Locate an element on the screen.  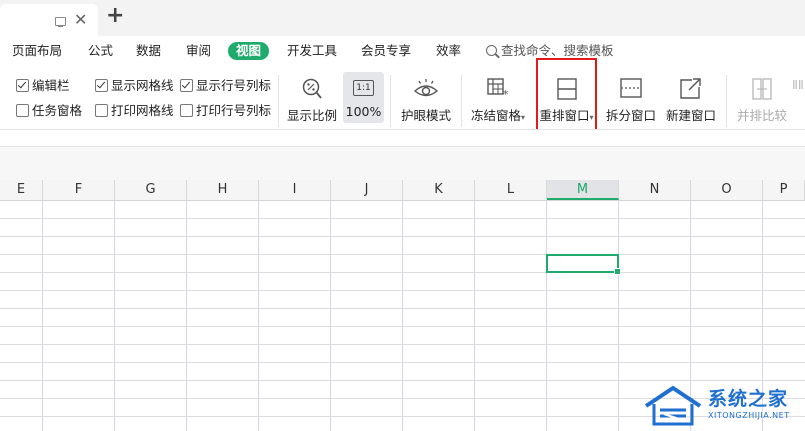
one-to-one-icon: 1:1 is located at coordinates (363, 88).